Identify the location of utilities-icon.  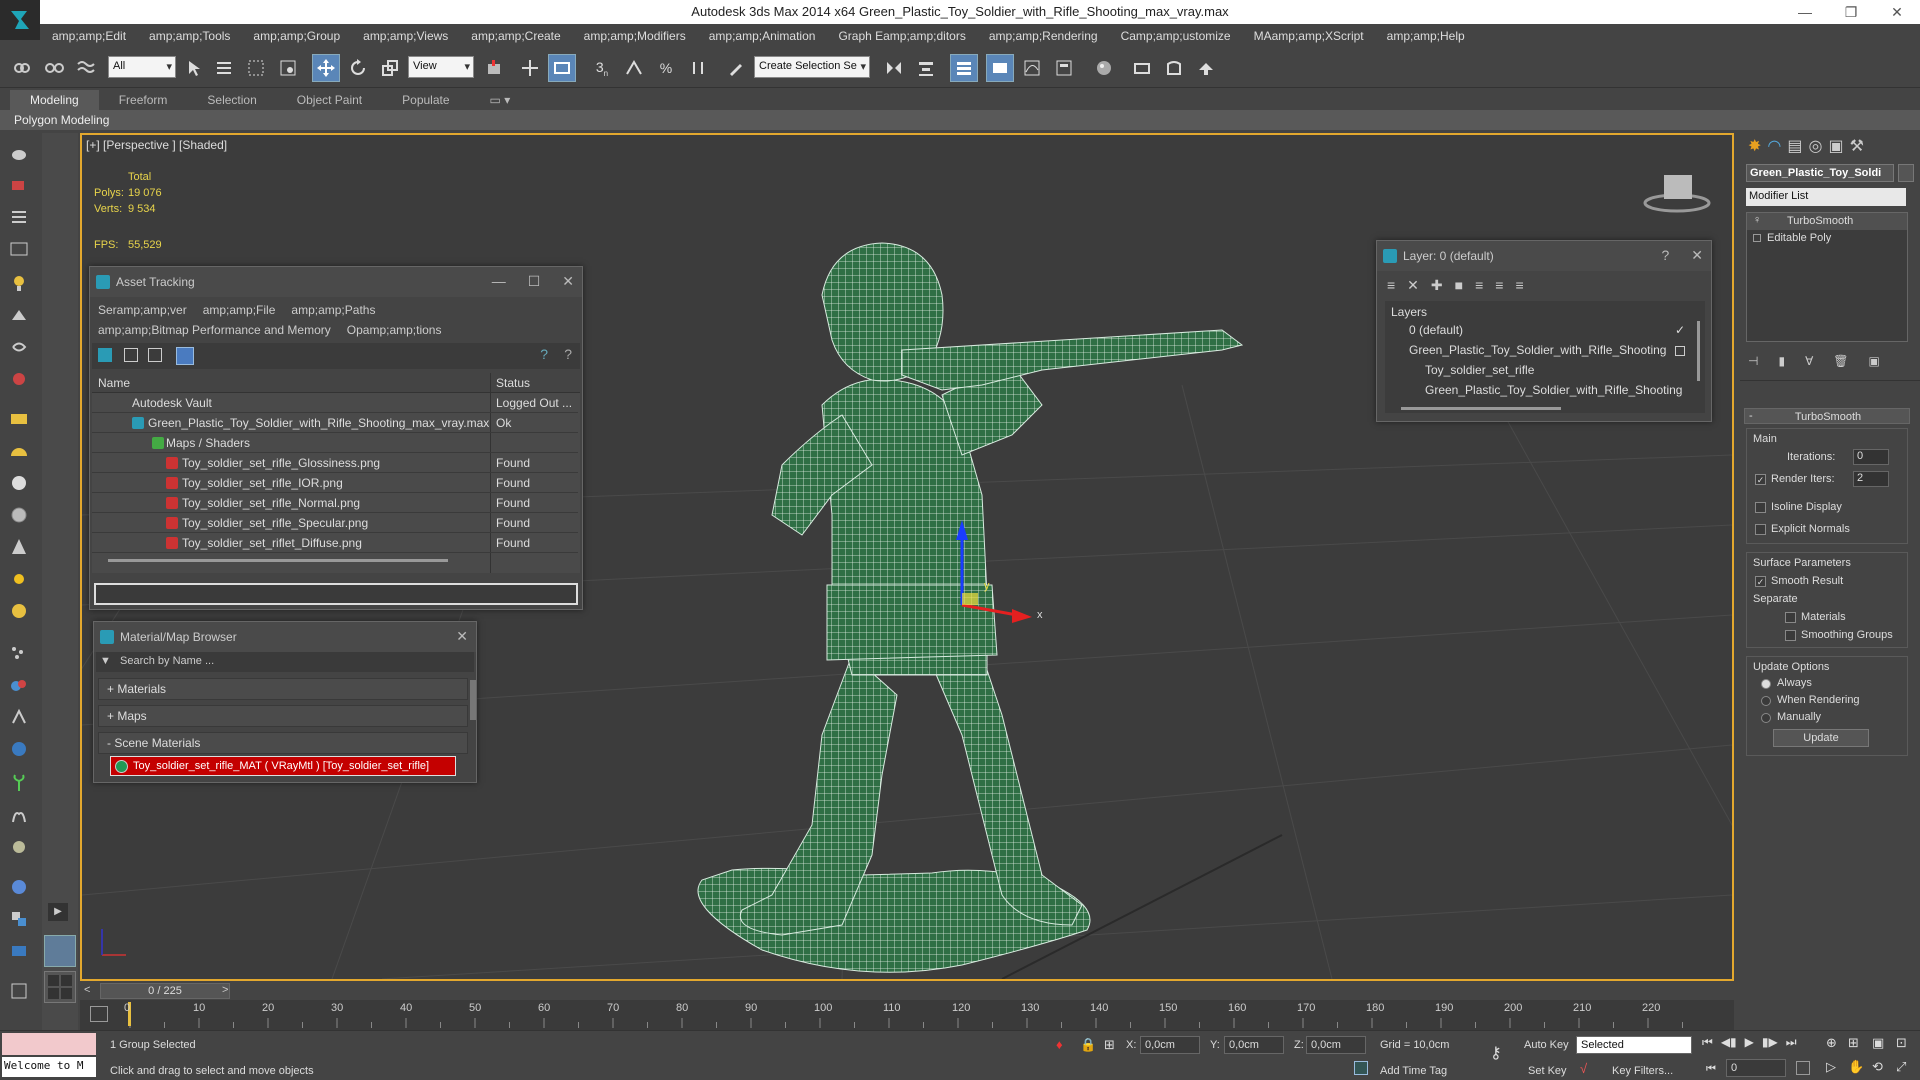
(19, 951).